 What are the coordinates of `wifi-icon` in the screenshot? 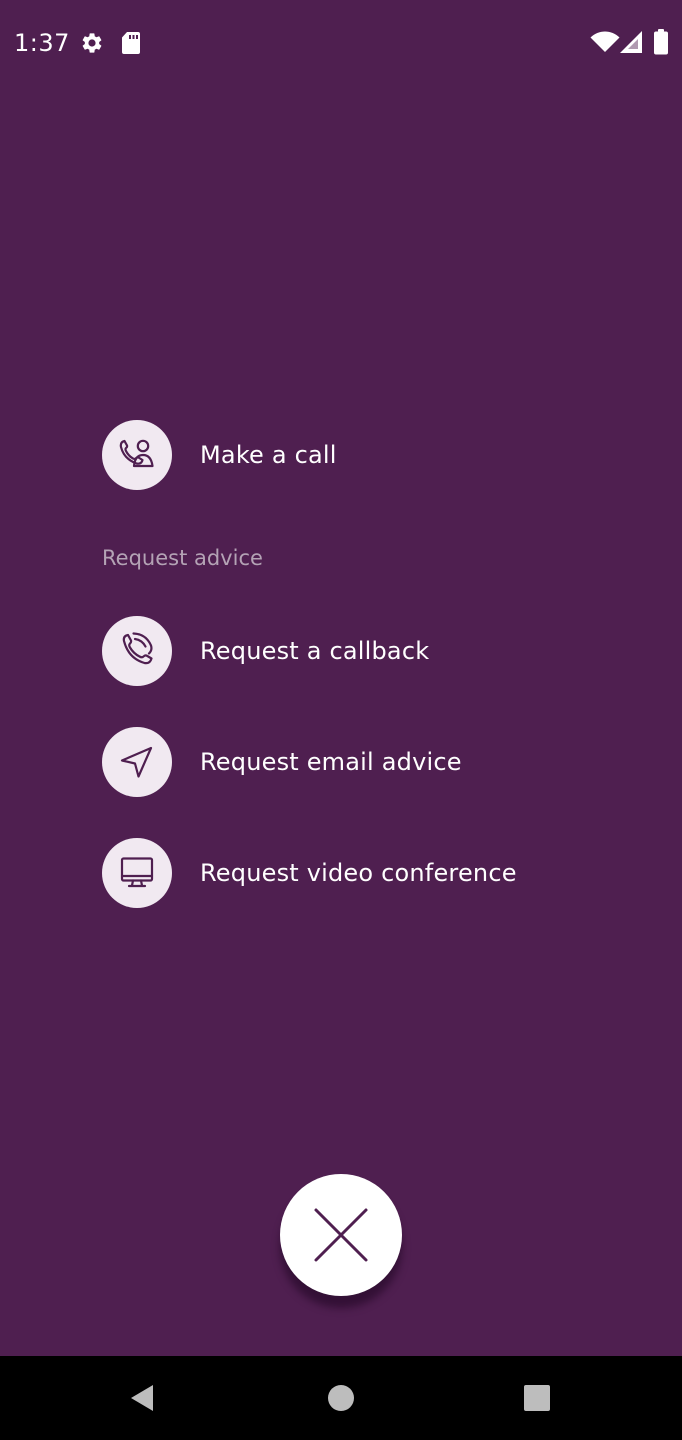 It's located at (605, 41).